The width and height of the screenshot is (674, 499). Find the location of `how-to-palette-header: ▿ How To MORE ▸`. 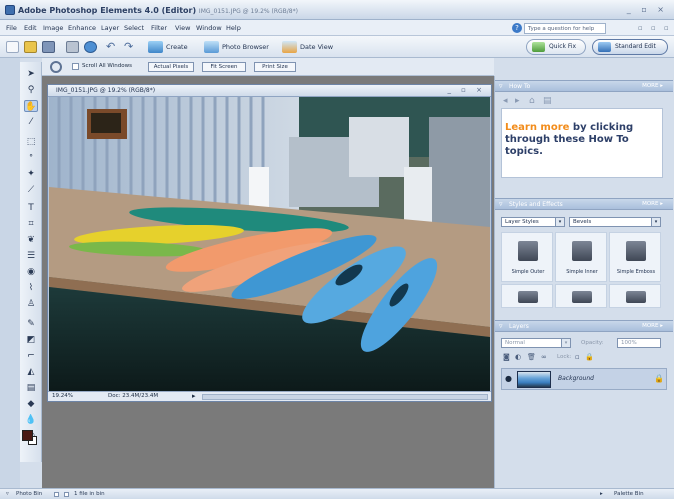

how-to-palette-header: ▿ How To MORE ▸ is located at coordinates (584, 86).